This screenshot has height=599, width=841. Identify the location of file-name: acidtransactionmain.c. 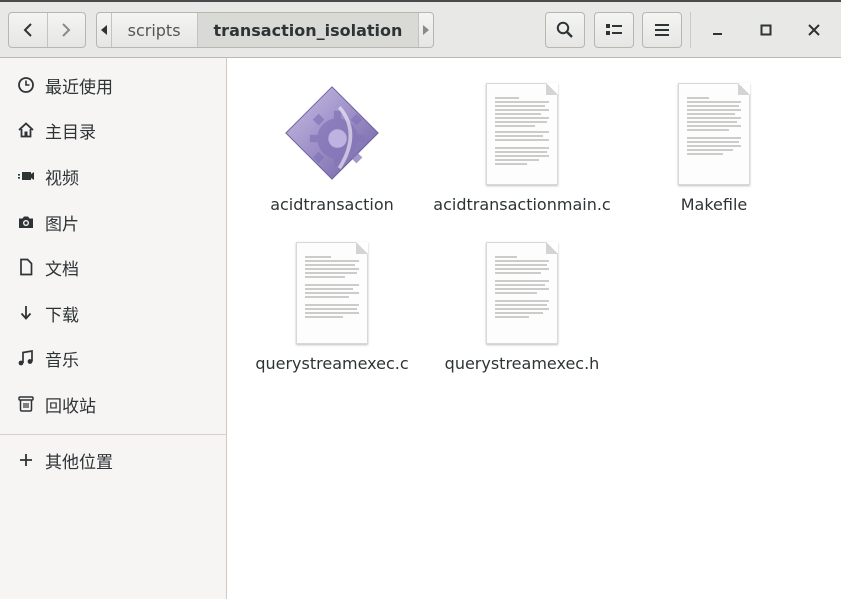
(522, 204).